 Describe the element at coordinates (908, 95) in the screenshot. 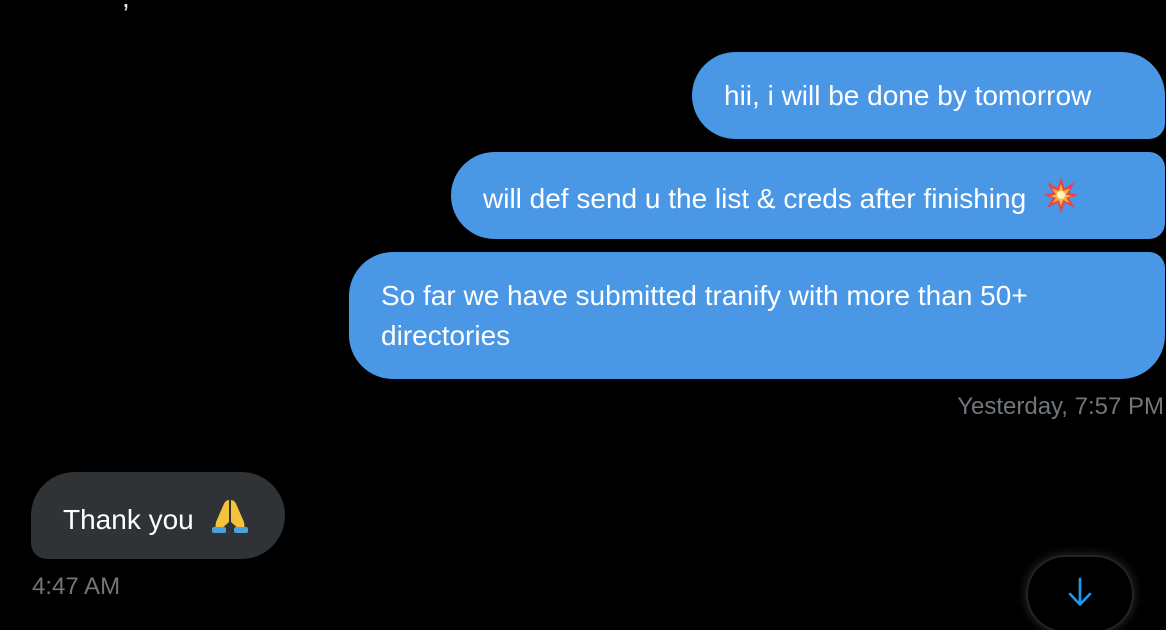

I see `message-text: hii, i will be done by tomorrow` at that location.